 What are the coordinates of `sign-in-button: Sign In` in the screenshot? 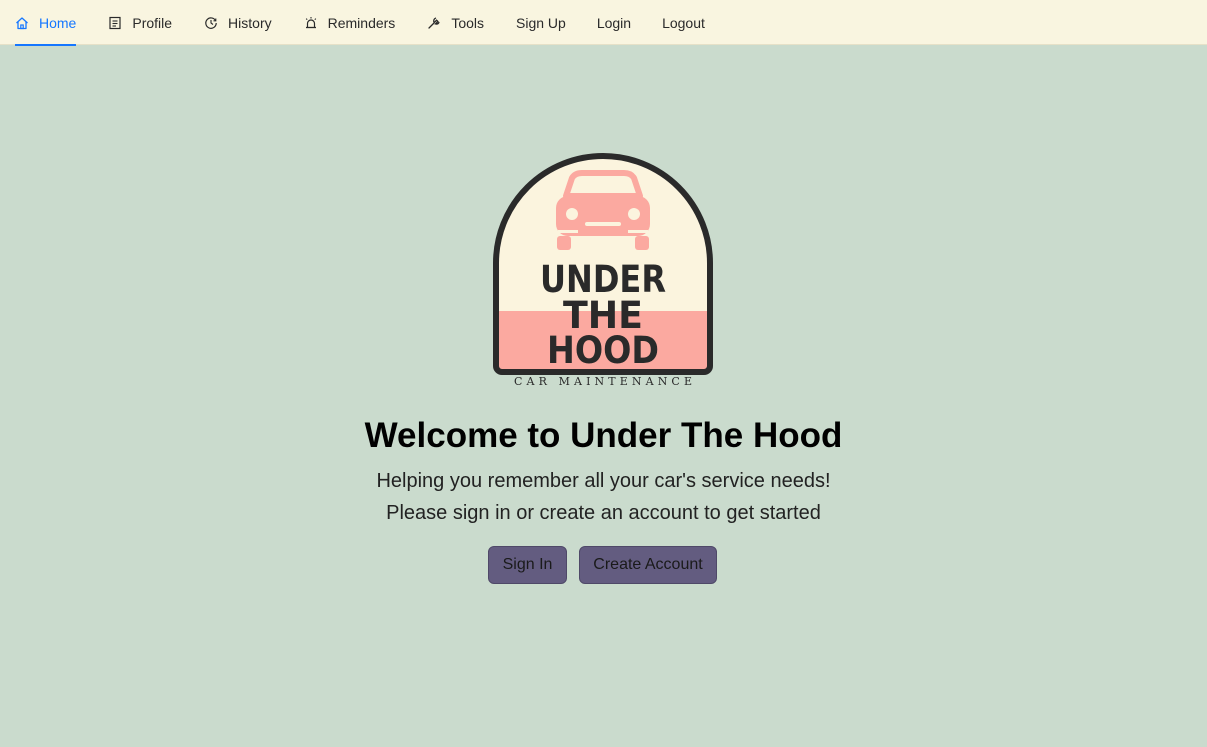 It's located at (527, 565).